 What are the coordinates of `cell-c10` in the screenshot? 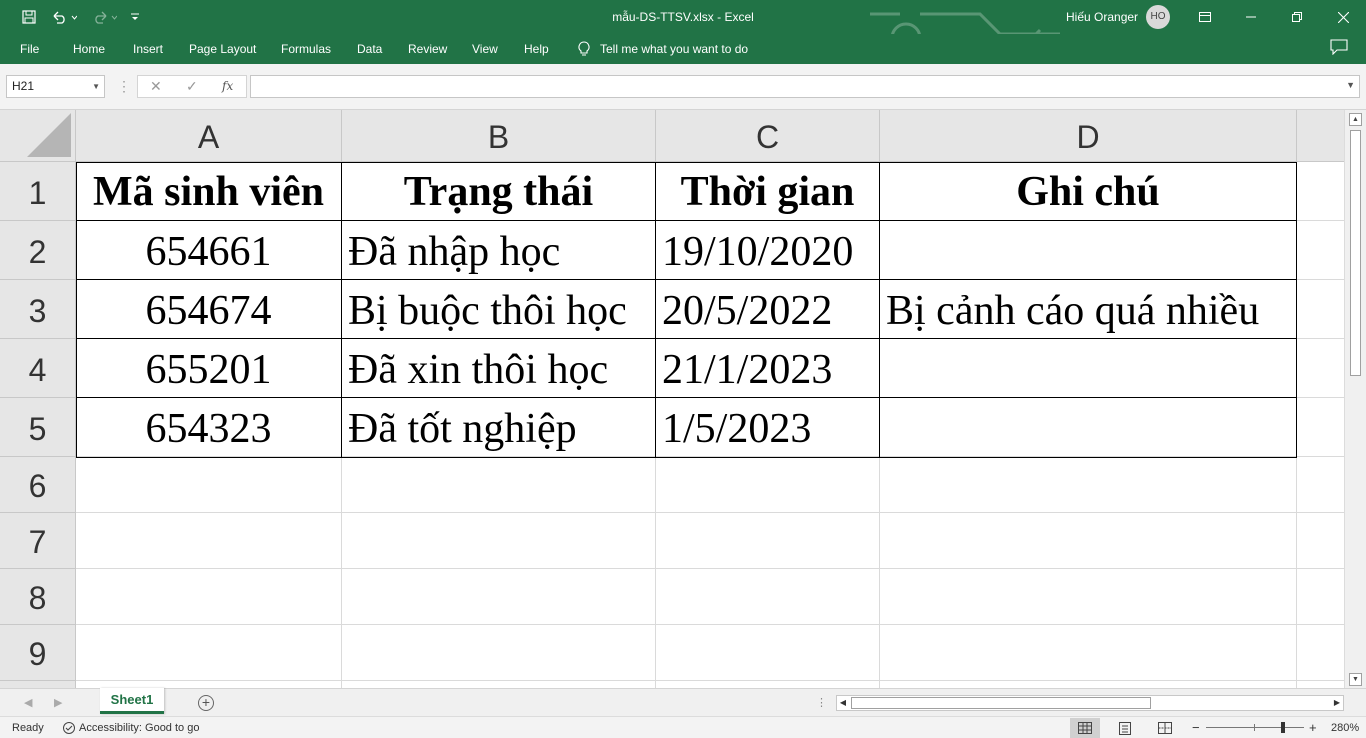 It's located at (768, 684).